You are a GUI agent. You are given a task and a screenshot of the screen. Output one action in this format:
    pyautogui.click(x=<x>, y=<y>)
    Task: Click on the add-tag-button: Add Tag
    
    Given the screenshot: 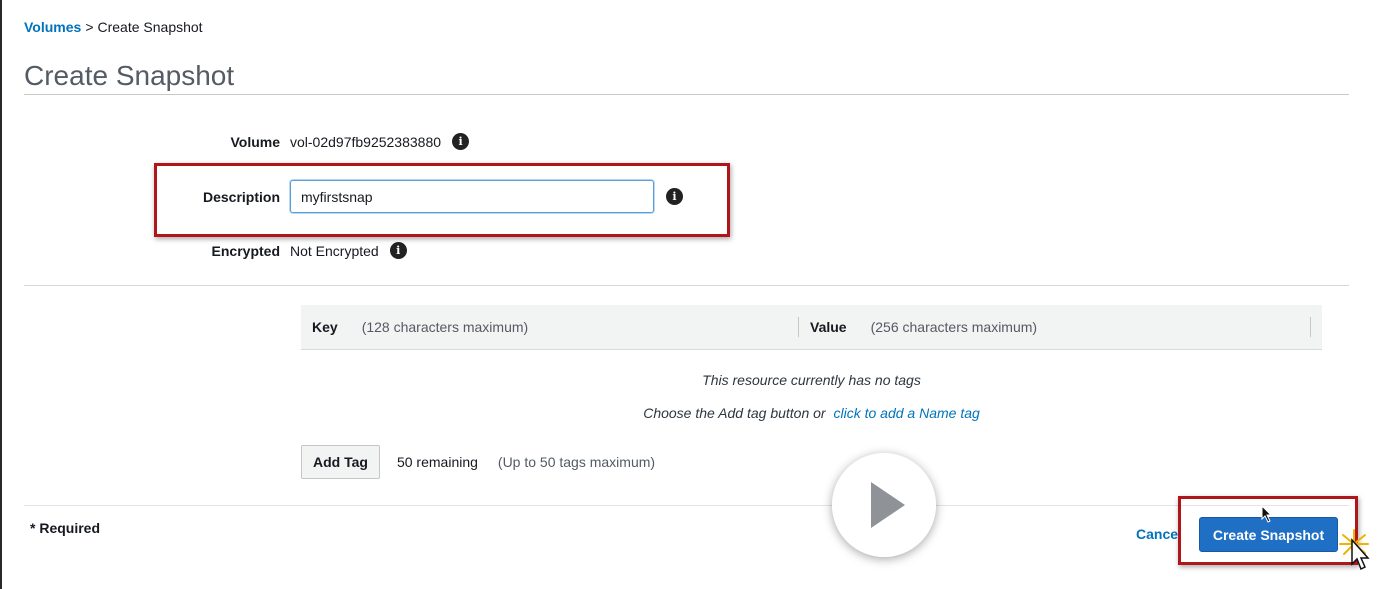 What is the action you would take?
    pyautogui.click(x=340, y=462)
    